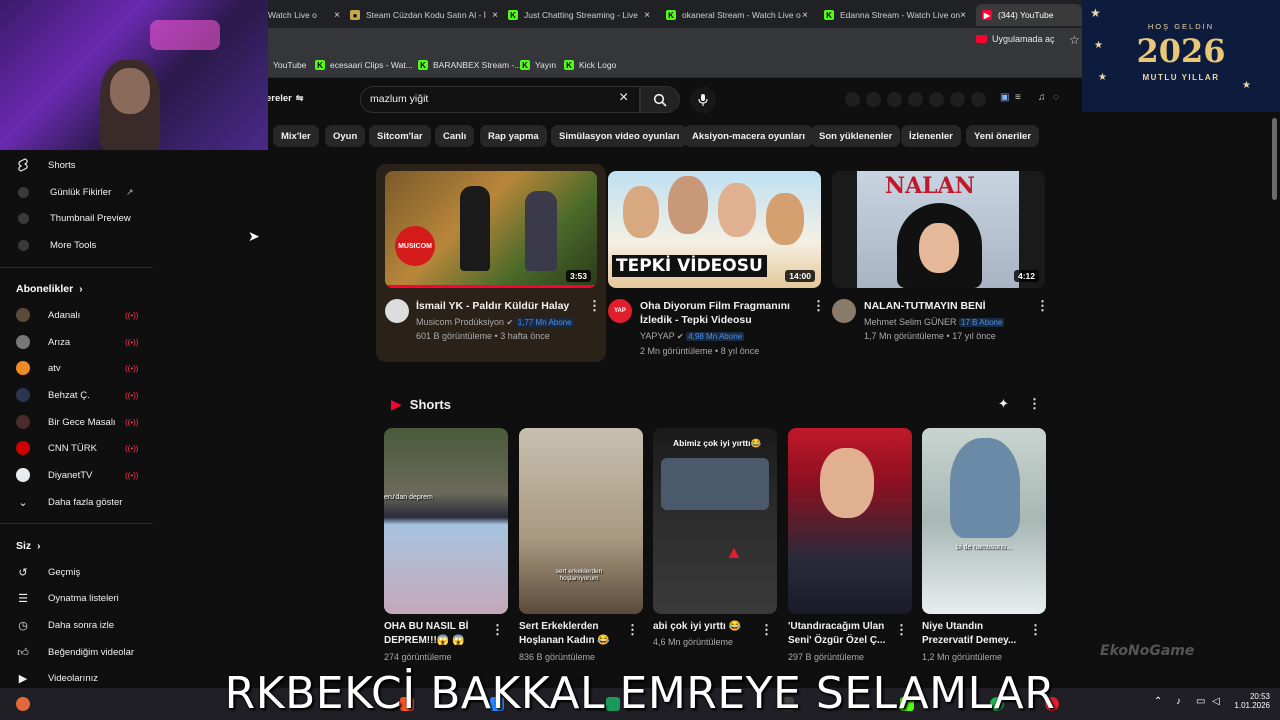 This screenshot has width=1280, height=720. Describe the element at coordinates (1004, 97) in the screenshot. I see `translate-icon: ▣` at that location.